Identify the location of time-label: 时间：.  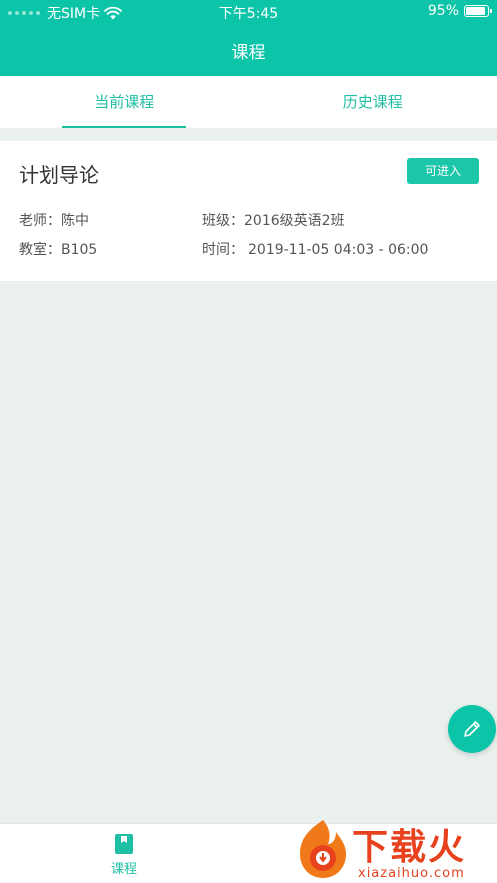
(223, 250).